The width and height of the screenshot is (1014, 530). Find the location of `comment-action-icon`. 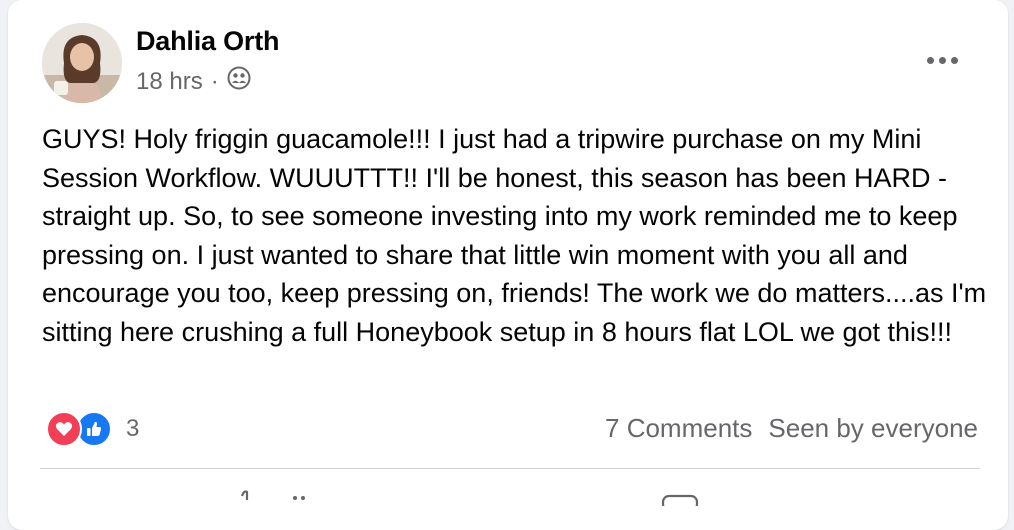

comment-action-icon is located at coordinates (680, 503).